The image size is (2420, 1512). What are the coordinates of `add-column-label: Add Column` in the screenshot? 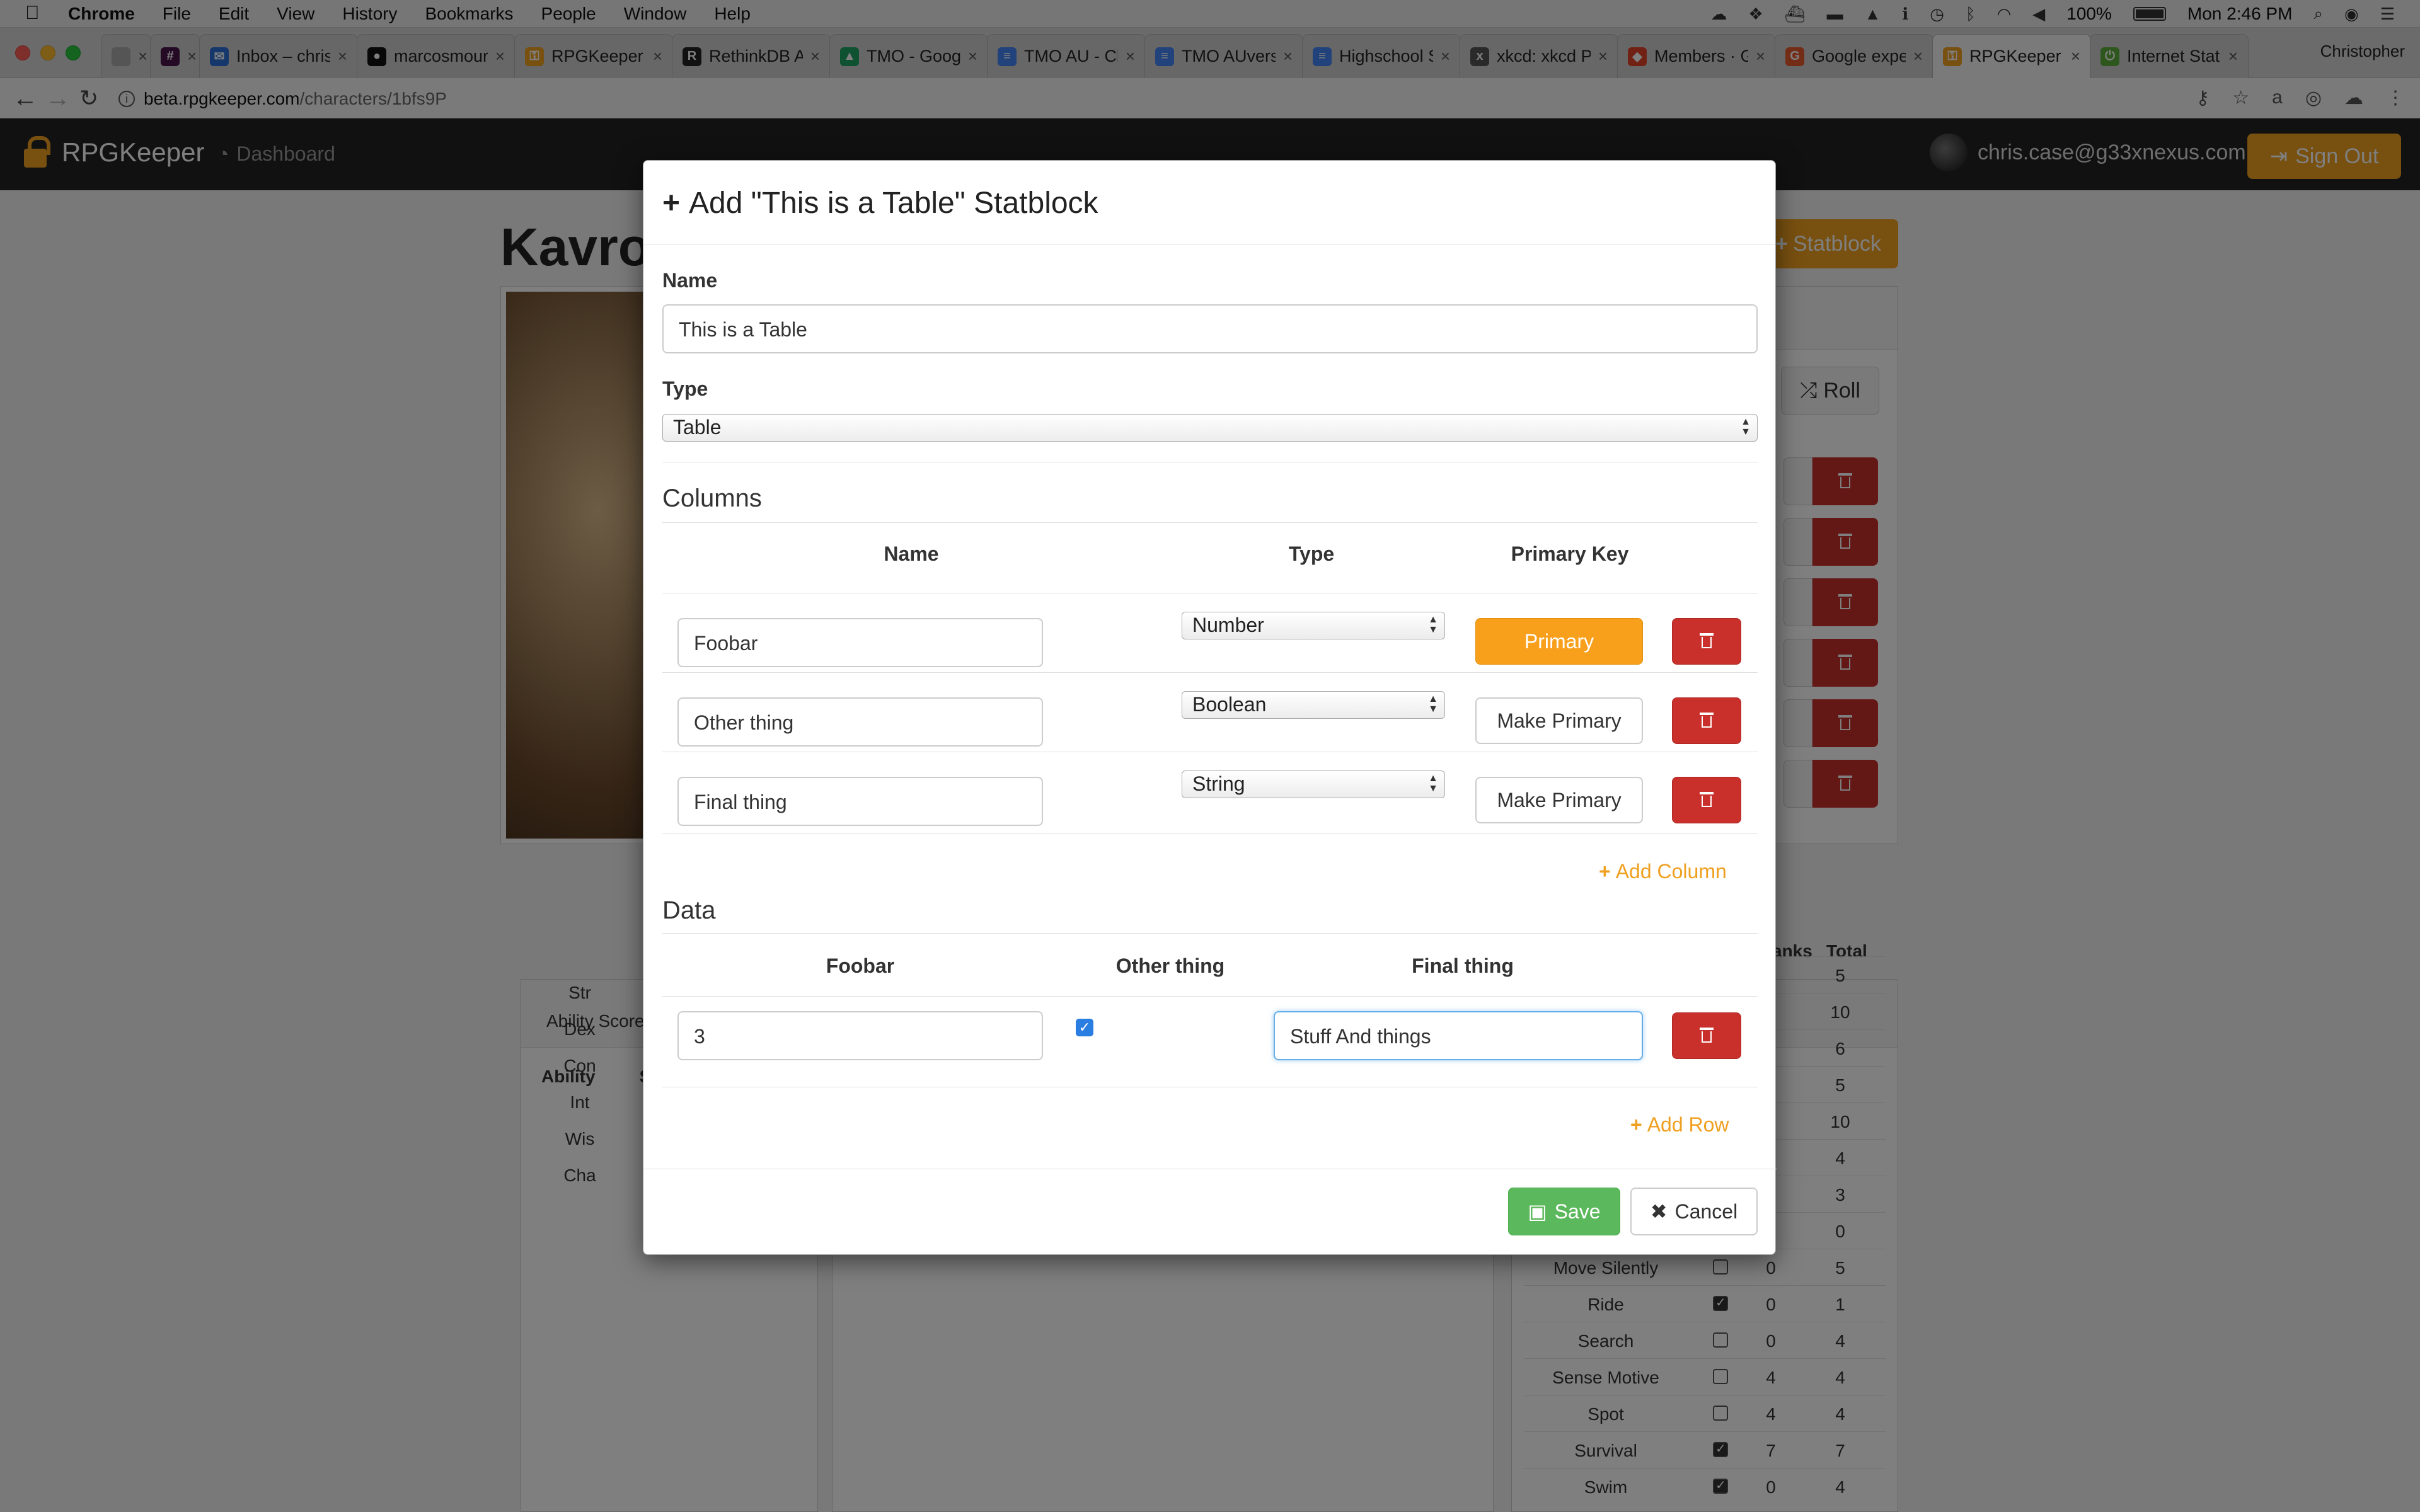 It's located at (1671, 871).